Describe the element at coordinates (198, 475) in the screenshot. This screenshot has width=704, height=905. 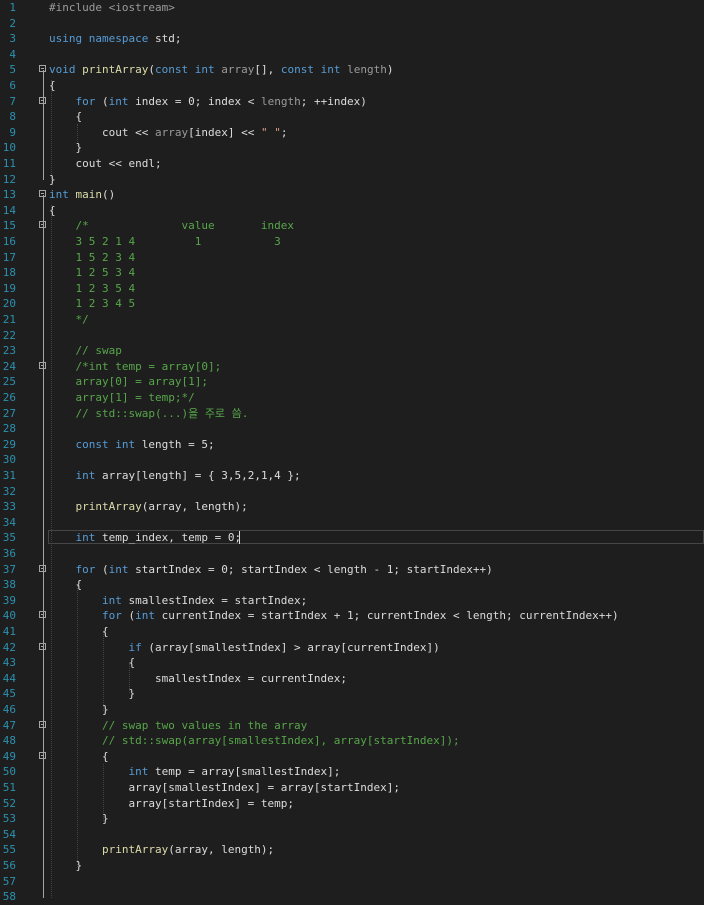
I see `code-token: array[length] = { 3,5,2,1,4 };` at that location.